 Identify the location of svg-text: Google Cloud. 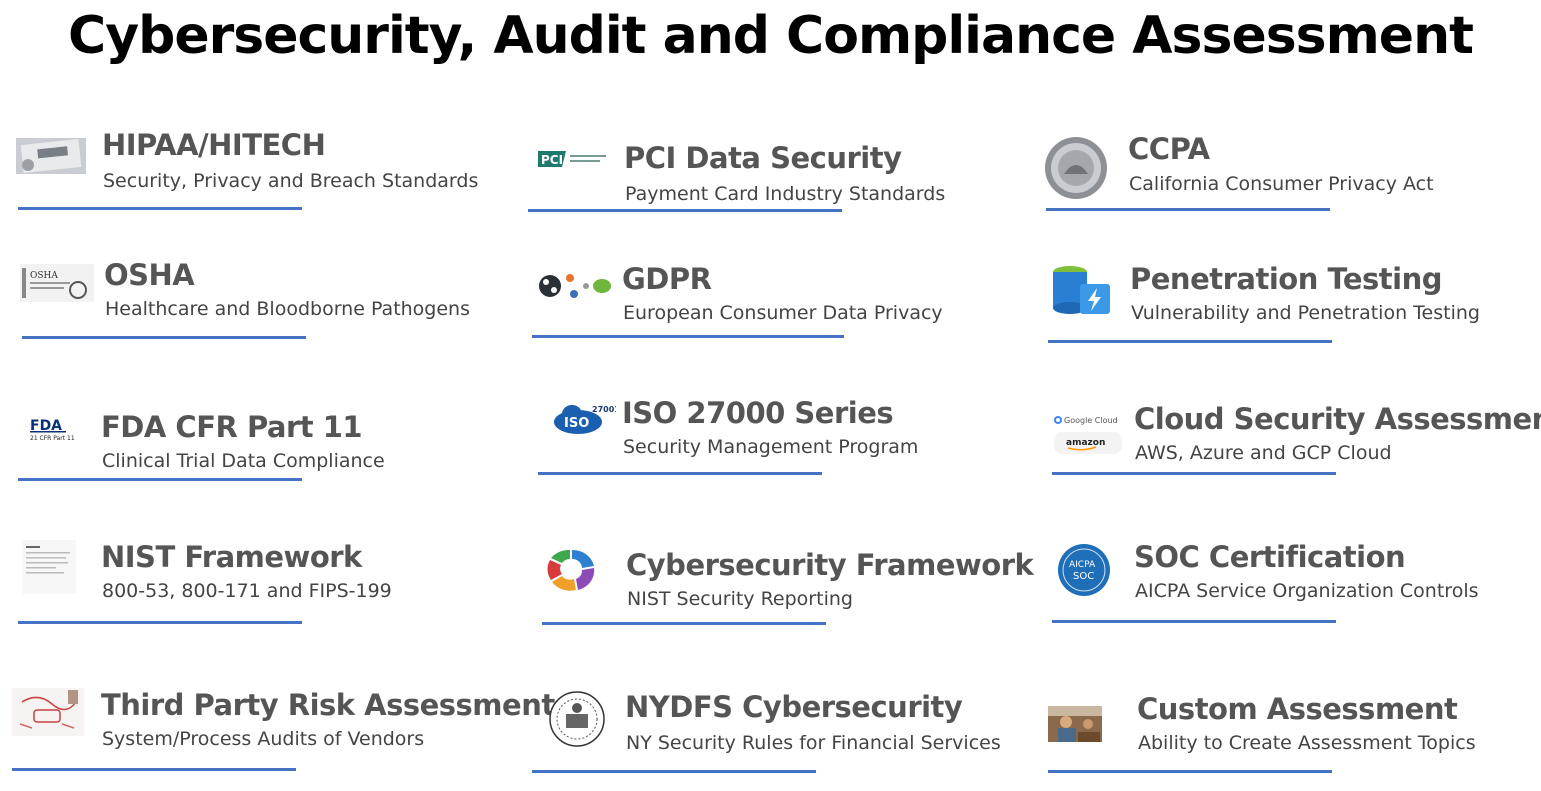
(1091, 420).